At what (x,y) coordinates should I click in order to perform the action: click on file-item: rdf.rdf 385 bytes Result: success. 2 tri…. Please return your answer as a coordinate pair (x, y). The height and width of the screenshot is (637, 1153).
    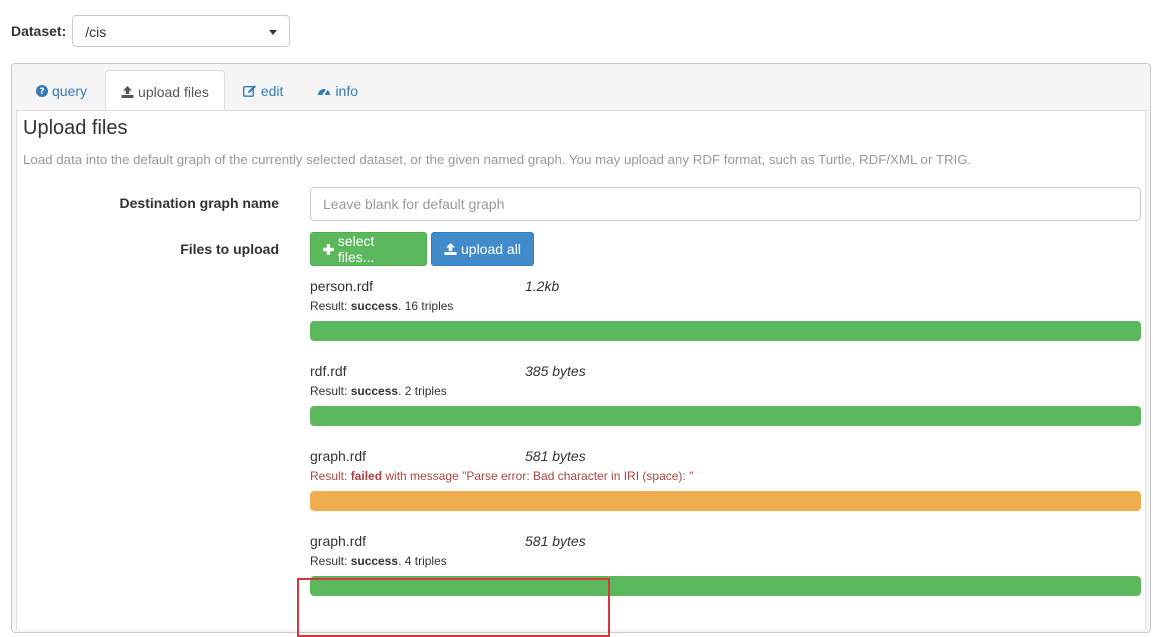
    Looking at the image, I should click on (726, 401).